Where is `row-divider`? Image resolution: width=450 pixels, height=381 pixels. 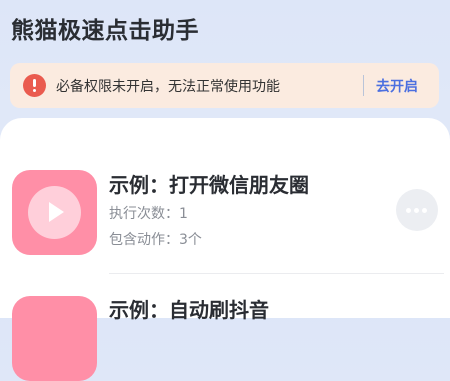 row-divider is located at coordinates (276, 273).